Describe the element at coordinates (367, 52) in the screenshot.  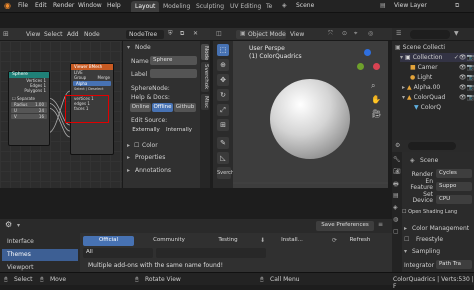
I see `gizmo-z-axis-icon` at that location.